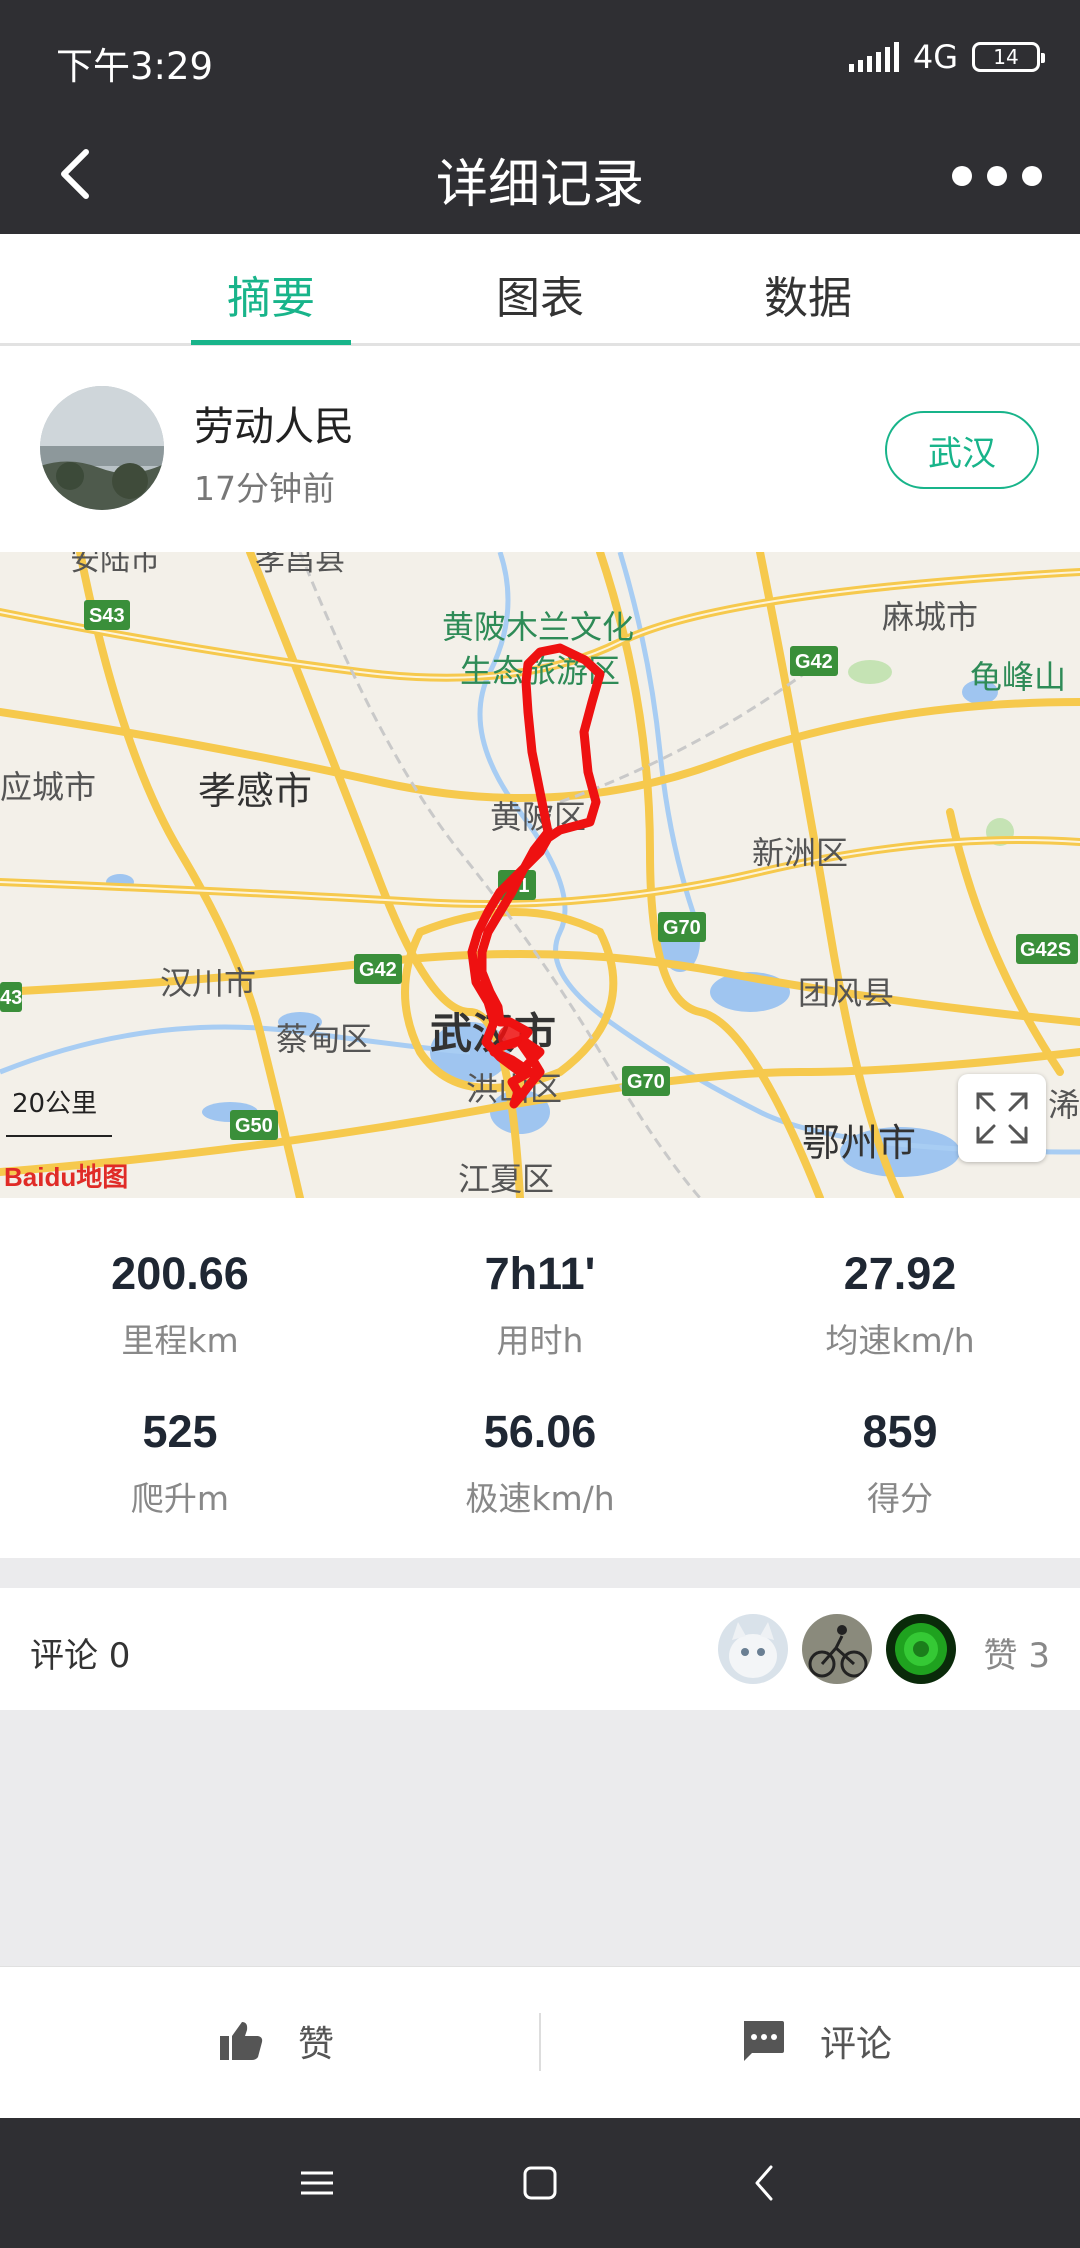 The image size is (1080, 2248). Describe the element at coordinates (540, 1463) in the screenshot. I see `stat-max-speed: 56.06 极速km/h` at that location.